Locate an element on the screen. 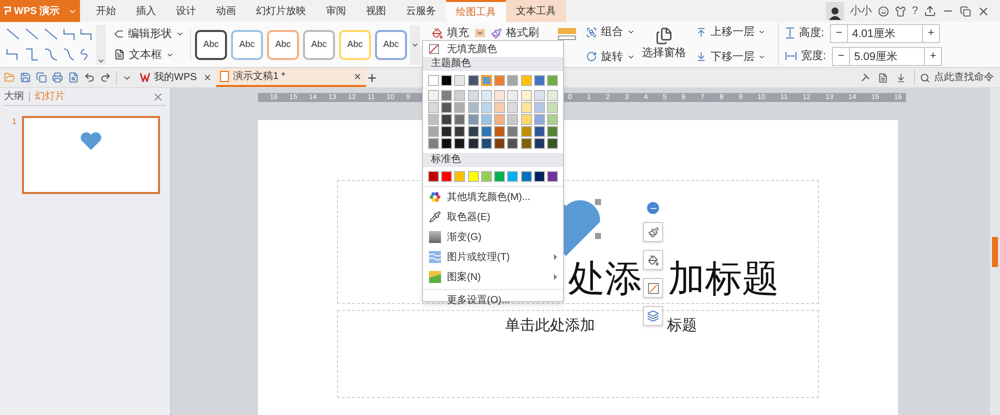 This screenshot has height=415, width=1000. ribbon-tab: 开始 is located at coordinates (106, 11).